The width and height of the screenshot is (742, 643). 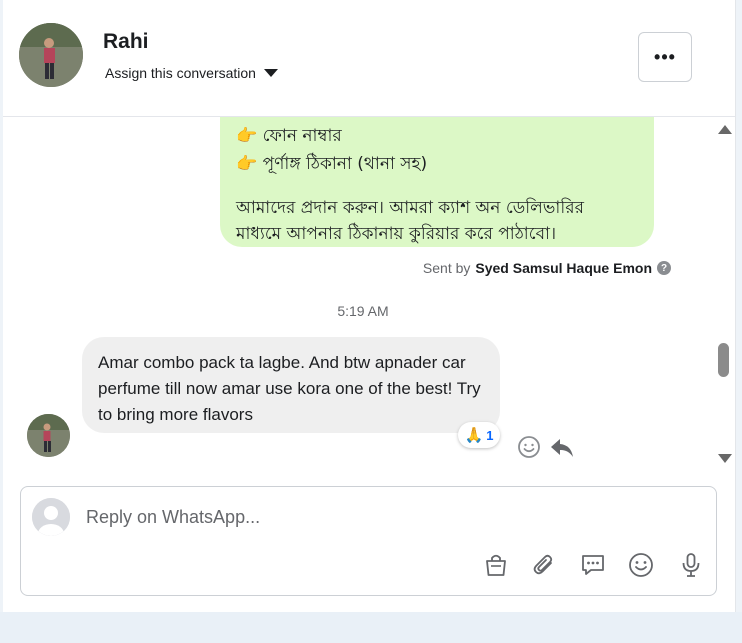 I want to click on saved-replies-button, so click(x=593, y=565).